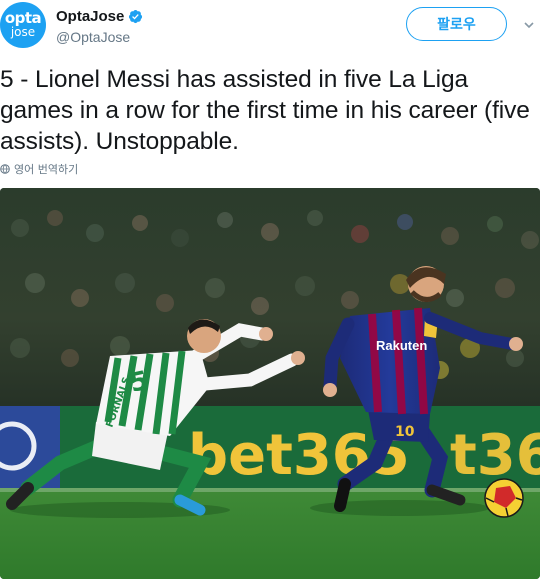 The height and width of the screenshot is (579, 540). What do you see at coordinates (401, 345) in the screenshot?
I see `barca-shirt-sponsor: Rakuten` at bounding box center [401, 345].